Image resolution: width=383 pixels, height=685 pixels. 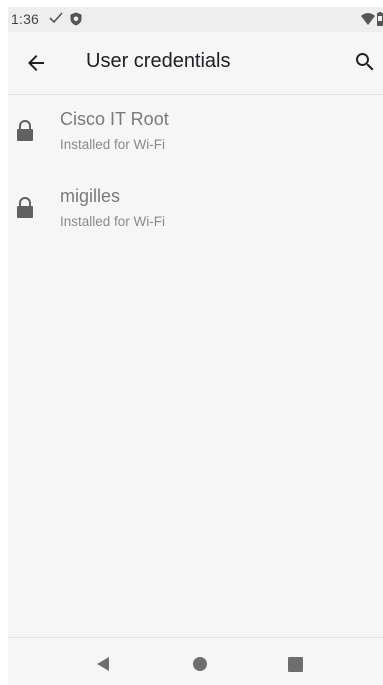 What do you see at coordinates (295, 664) in the screenshot?
I see `nav-recents-icon` at bounding box center [295, 664].